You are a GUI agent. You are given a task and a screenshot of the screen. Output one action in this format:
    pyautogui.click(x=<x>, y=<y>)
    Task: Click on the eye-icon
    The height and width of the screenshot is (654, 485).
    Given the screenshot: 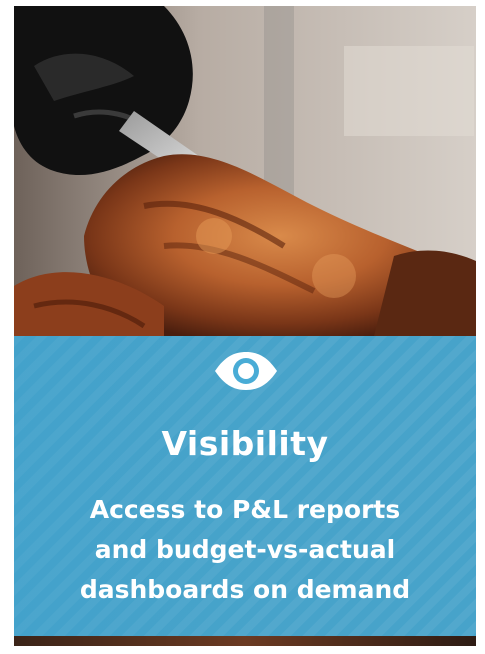 What is the action you would take?
    pyautogui.click(x=246, y=371)
    